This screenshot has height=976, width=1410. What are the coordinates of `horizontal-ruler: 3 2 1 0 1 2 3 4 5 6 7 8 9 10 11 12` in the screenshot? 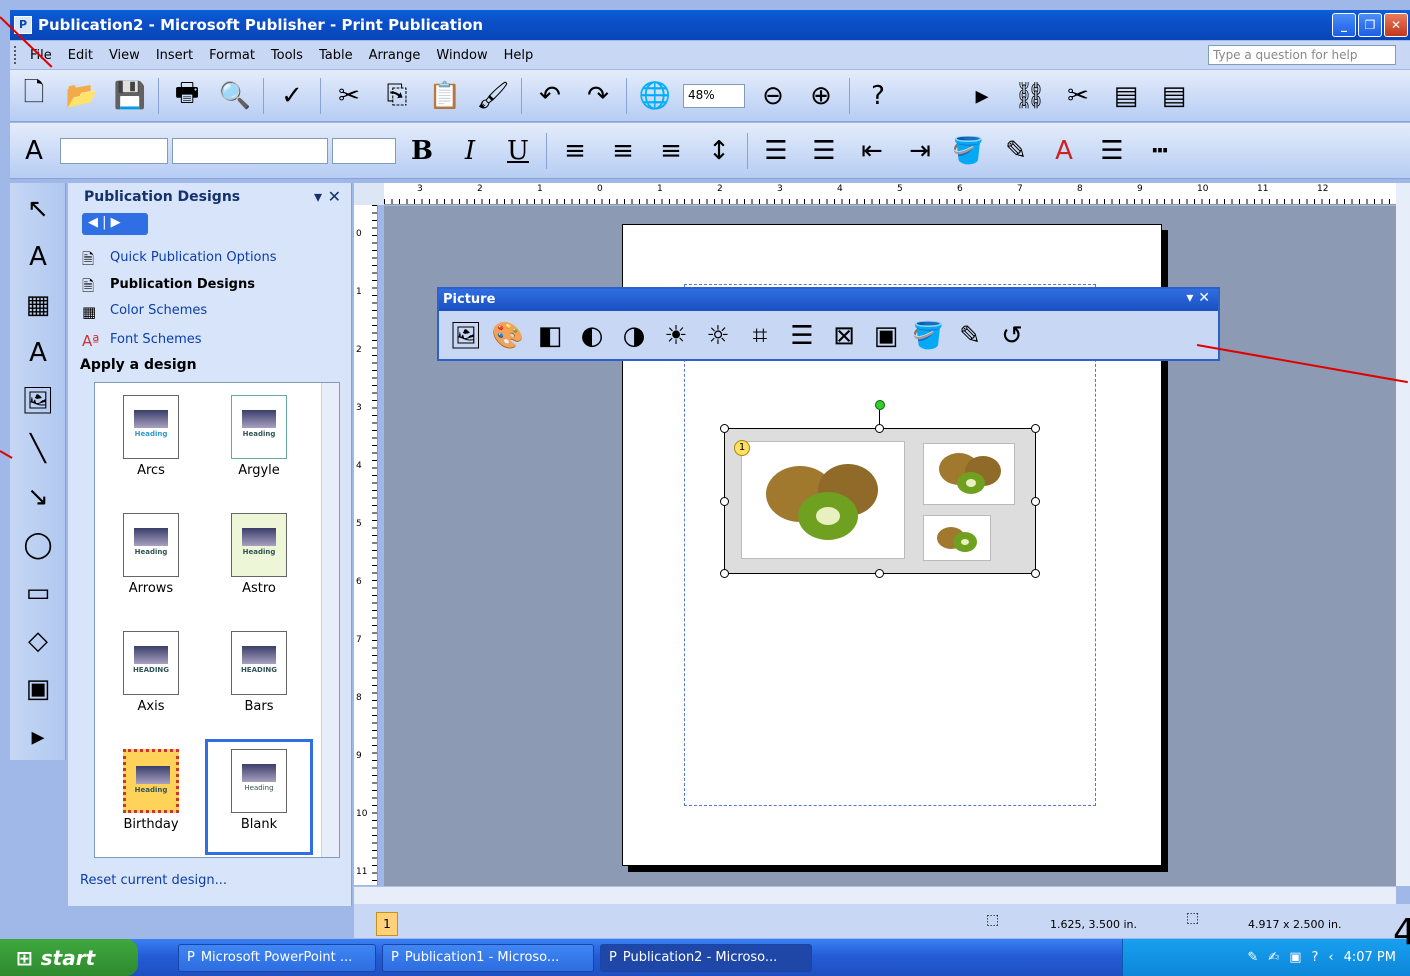 It's located at (890, 194).